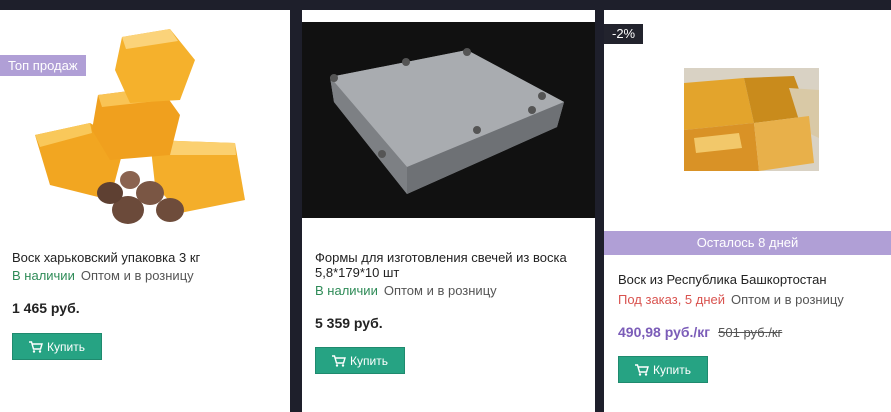 Image resolution: width=891 pixels, height=412 pixels. I want to click on product-title: Воск харьковский упаковка 3 кг, so click(147, 257).